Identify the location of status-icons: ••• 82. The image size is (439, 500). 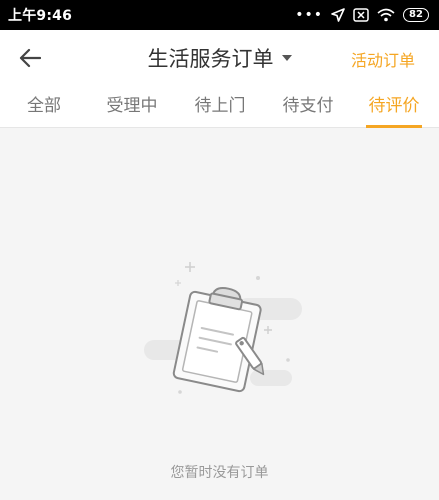
(362, 15).